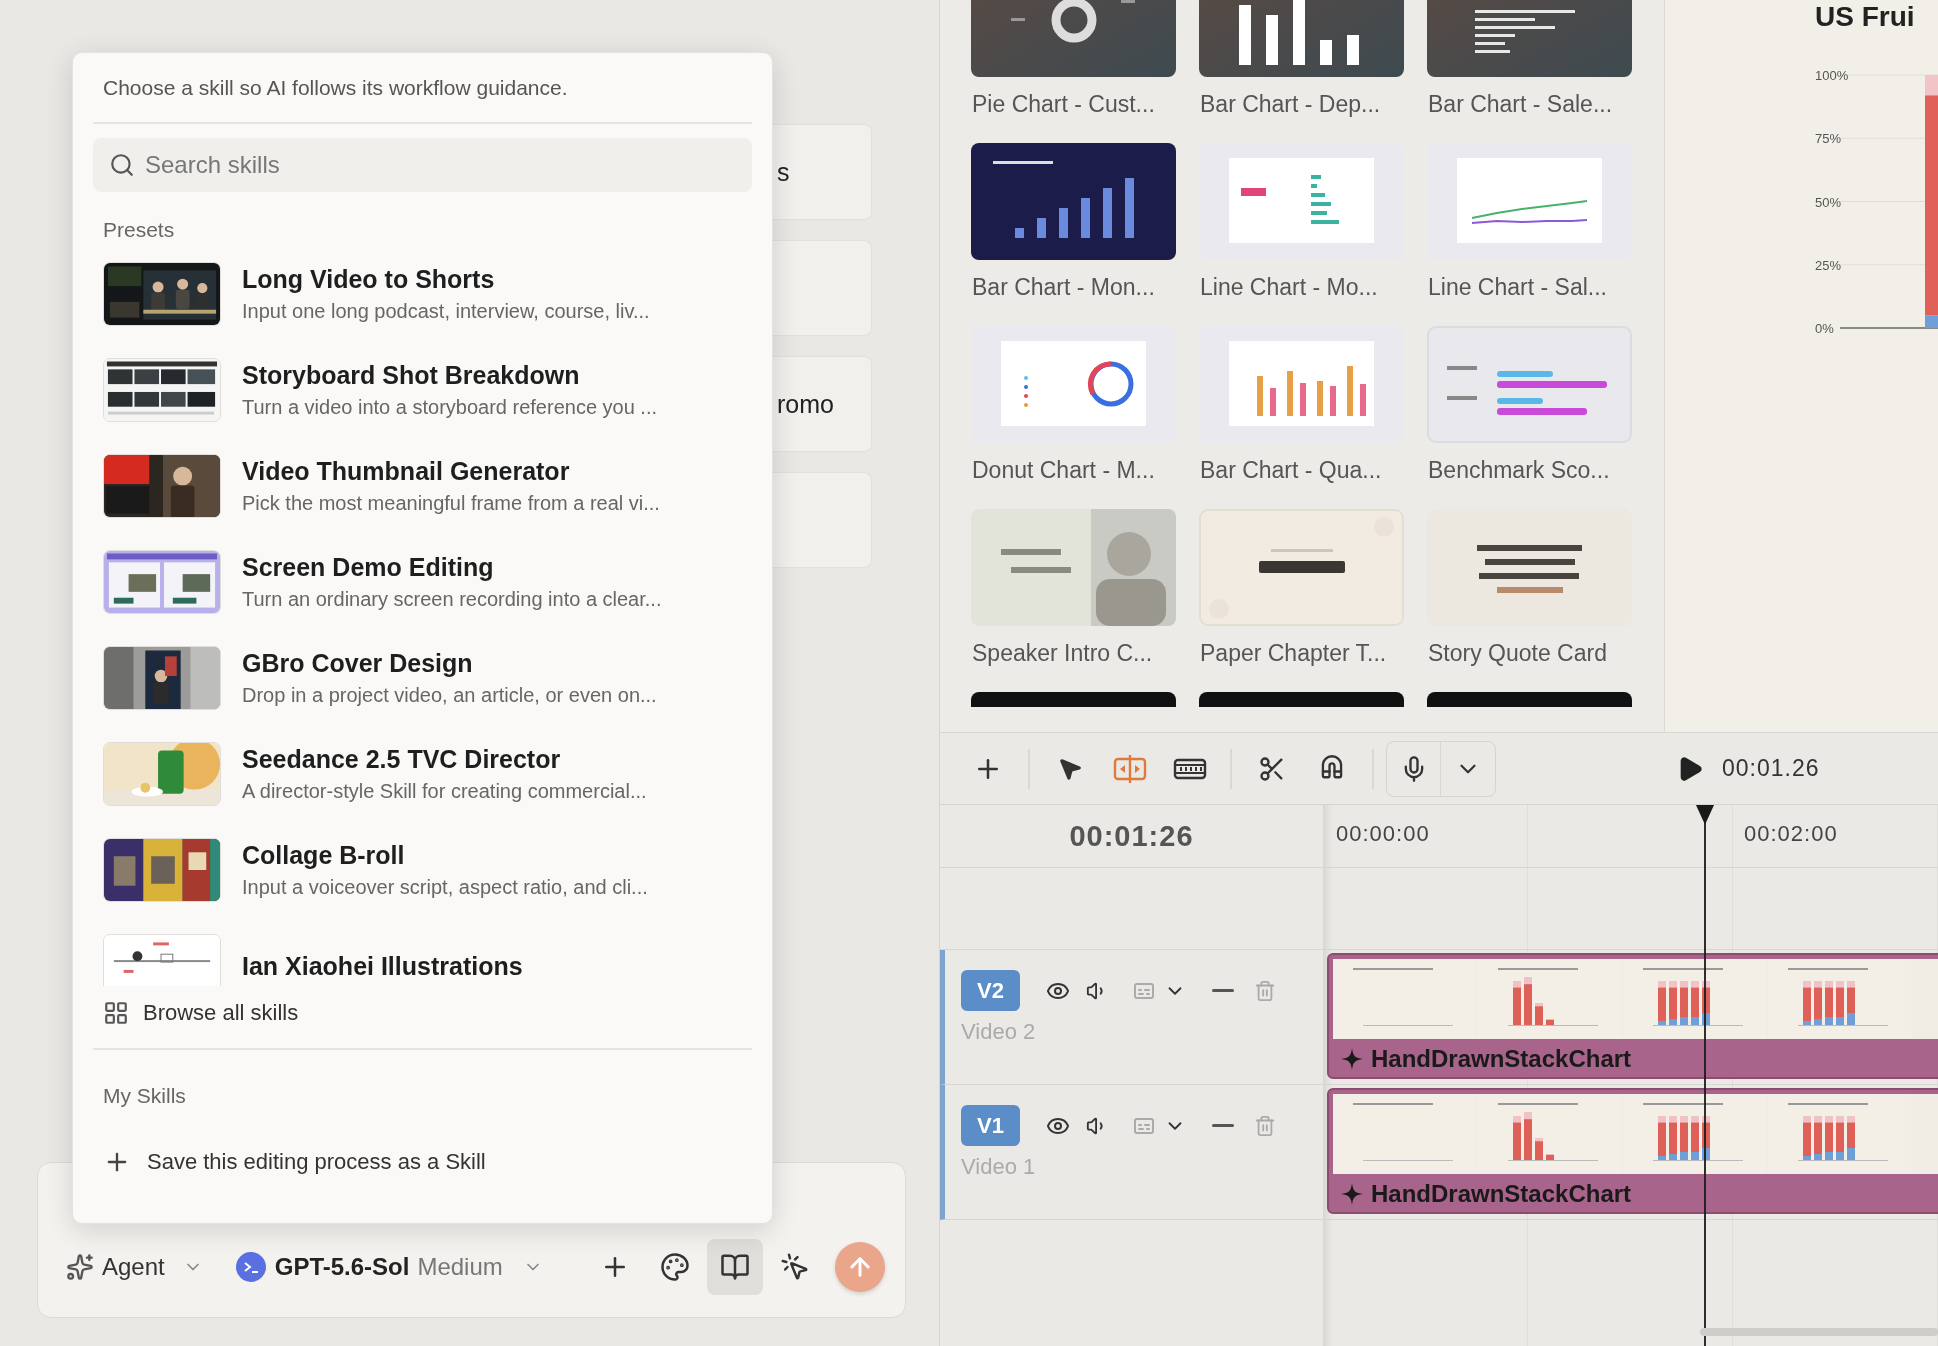 This screenshot has width=1938, height=1346. I want to click on tool-button, so click(735, 1267).